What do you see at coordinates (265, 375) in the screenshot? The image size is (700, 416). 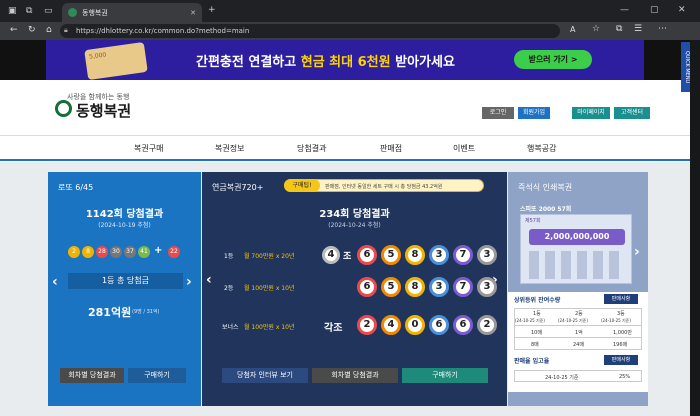 I see `pension-interview-button: 당첨자 인터뷰 보기` at bounding box center [265, 375].